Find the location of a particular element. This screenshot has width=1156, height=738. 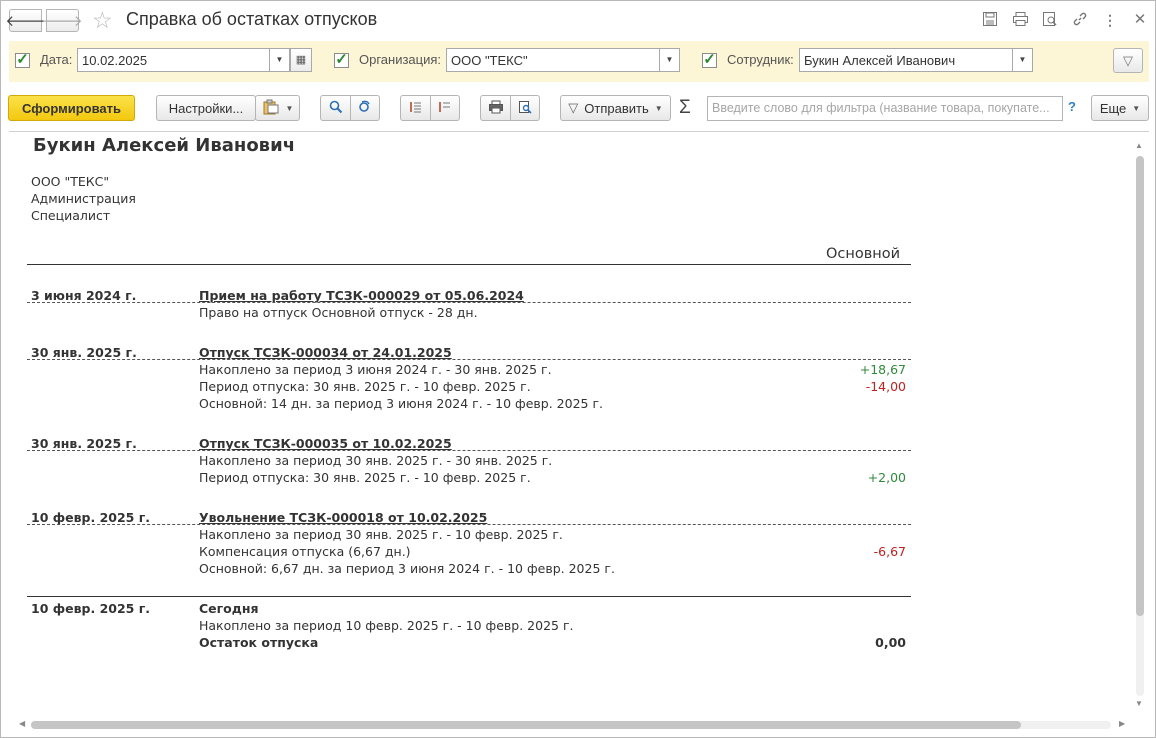

org-field: ООО "ТЕКС" is located at coordinates (553, 60).